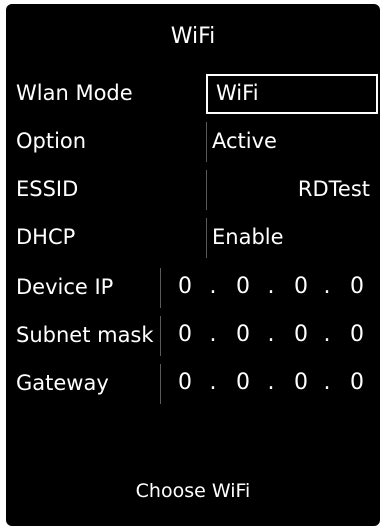  What do you see at coordinates (248, 237) in the screenshot?
I see `dhcp-value: Enable` at bounding box center [248, 237].